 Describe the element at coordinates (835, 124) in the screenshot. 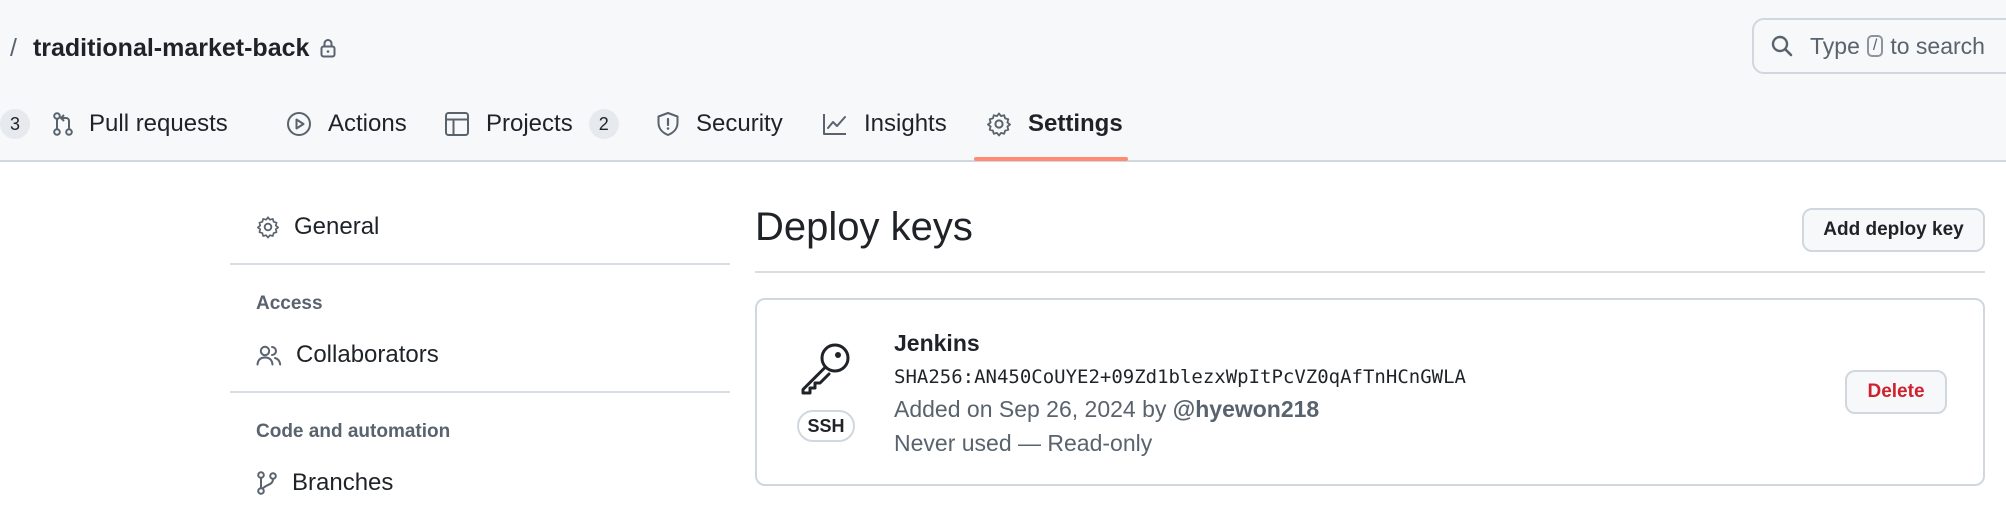

I see `graph-icon` at that location.